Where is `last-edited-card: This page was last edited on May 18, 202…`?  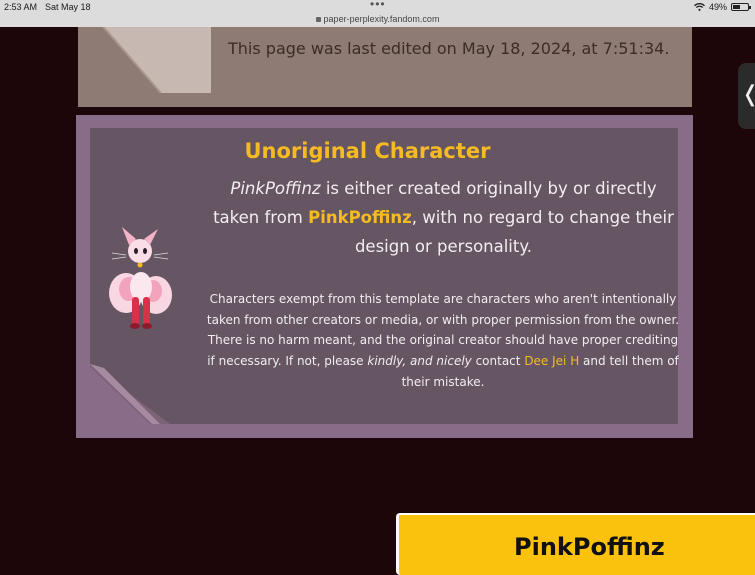
last-edited-card: This page was last edited on May 18, 202… is located at coordinates (385, 67).